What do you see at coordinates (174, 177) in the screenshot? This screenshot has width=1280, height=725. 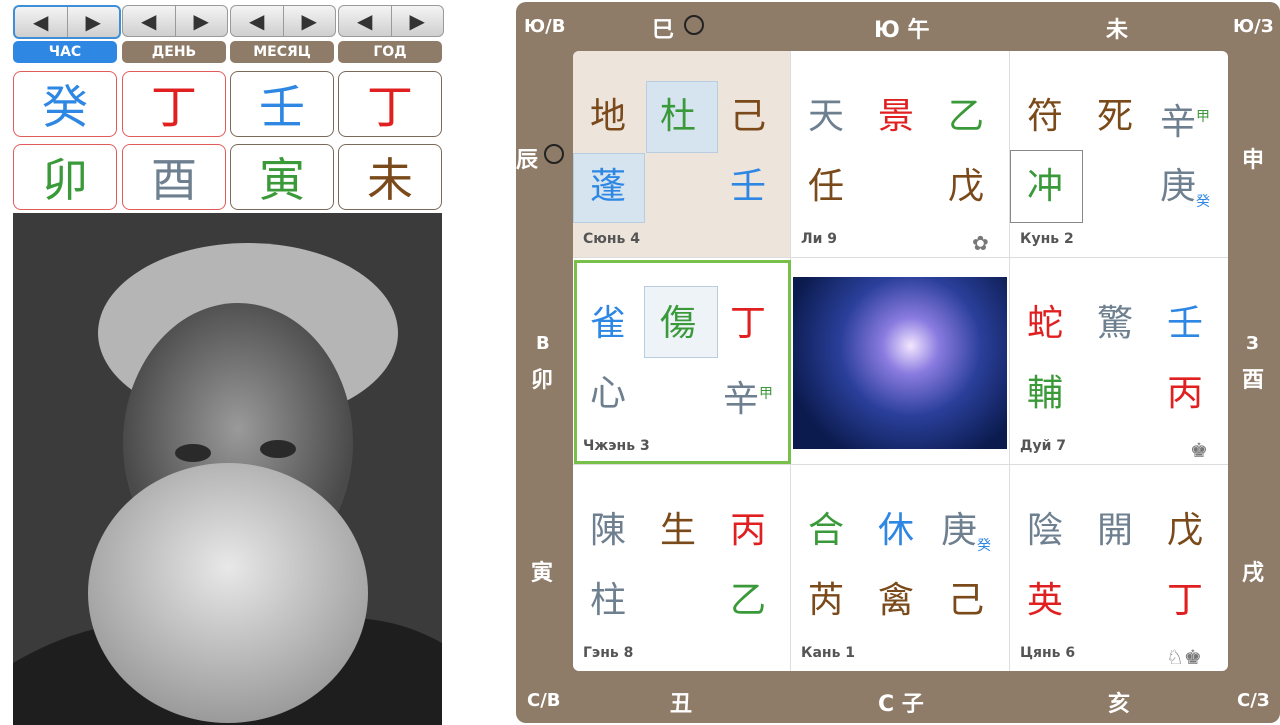 I see `day-branch: 酉` at bounding box center [174, 177].